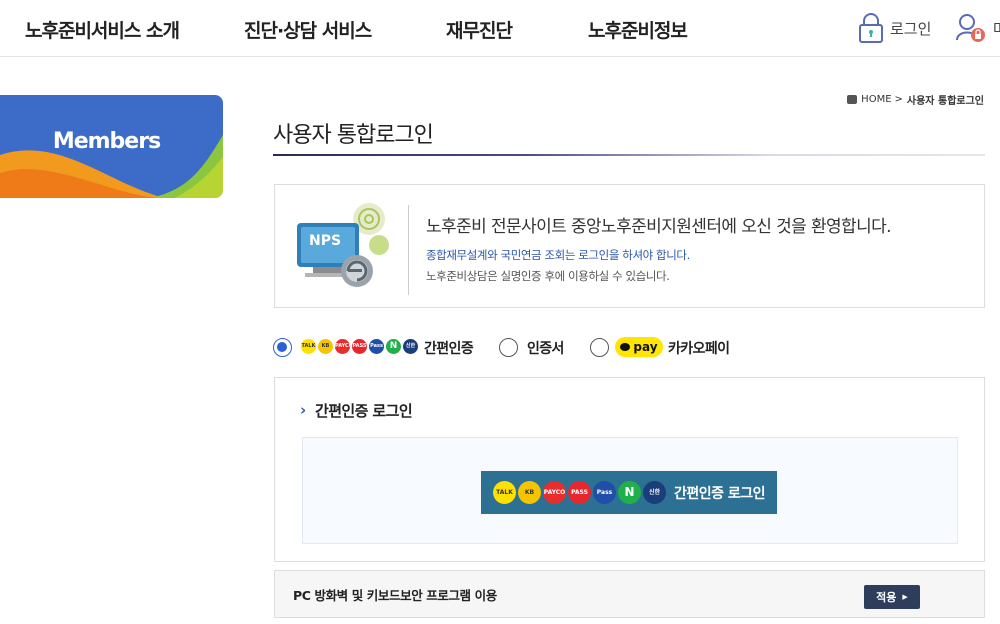 This screenshot has width=1000, height=624. What do you see at coordinates (353, 135) in the screenshot?
I see `page-title: 사용자 통합로그인` at bounding box center [353, 135].